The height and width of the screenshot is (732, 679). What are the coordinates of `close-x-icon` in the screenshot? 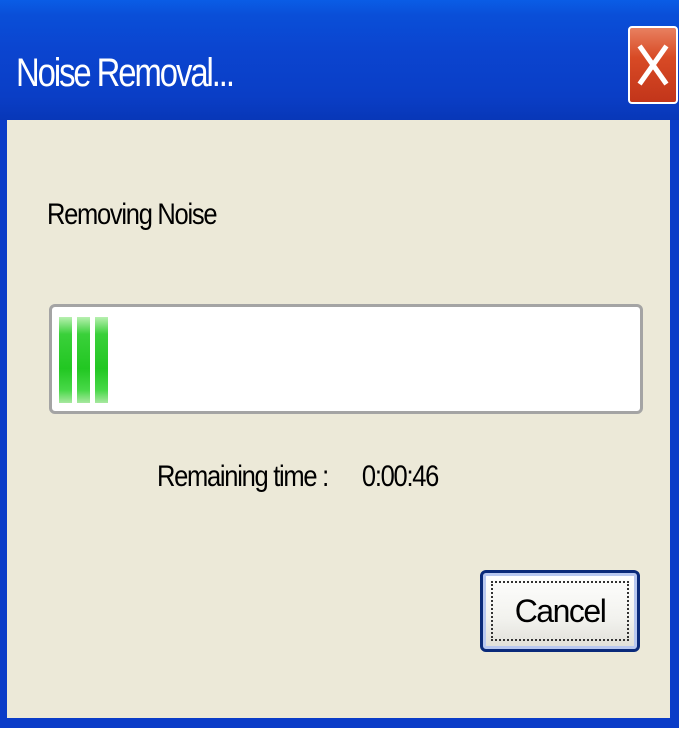 It's located at (653, 65).